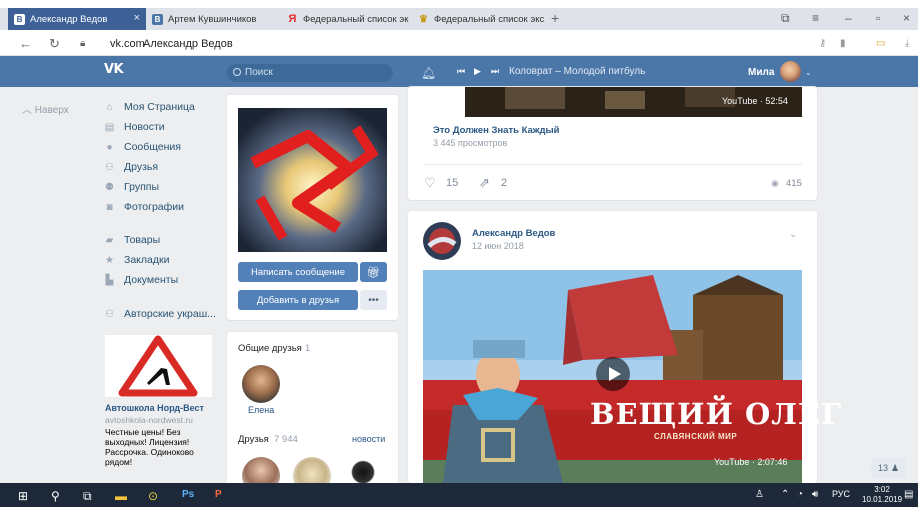 Image resolution: width=918 pixels, height=507 pixels. I want to click on volume-icon: 🔊︎, so click(815, 494).